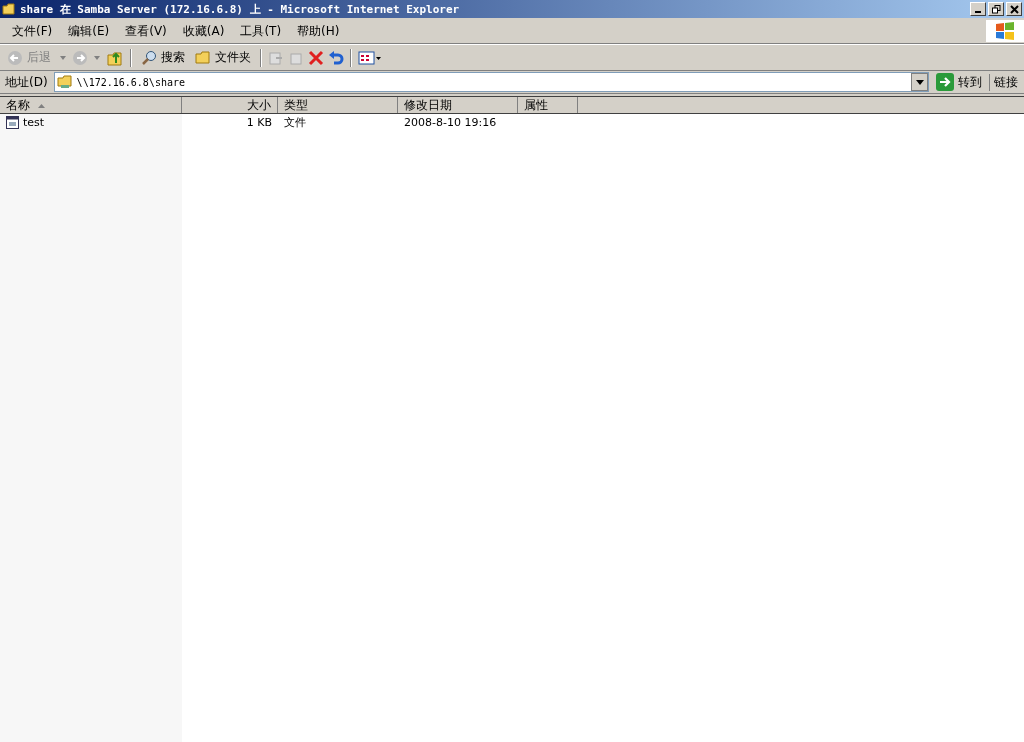  What do you see at coordinates (34, 122) in the screenshot?
I see `file-name: test` at bounding box center [34, 122].